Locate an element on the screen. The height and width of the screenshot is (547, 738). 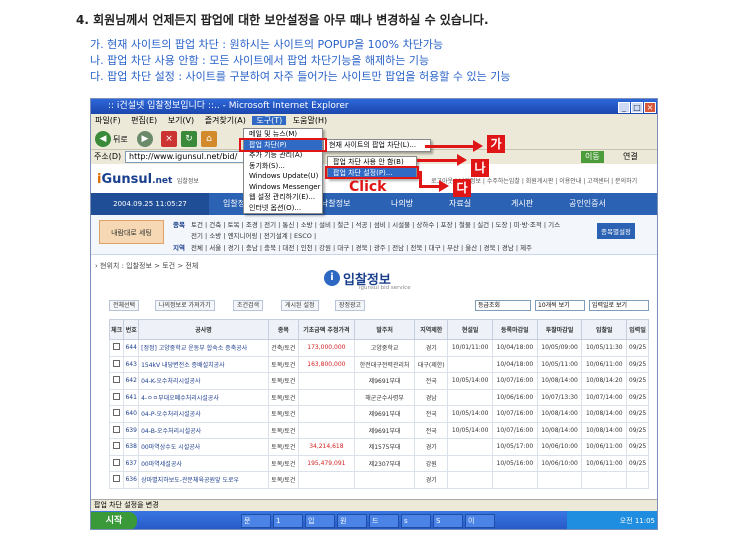
condition-search-button: 조건검색 is located at coordinates (248, 305).